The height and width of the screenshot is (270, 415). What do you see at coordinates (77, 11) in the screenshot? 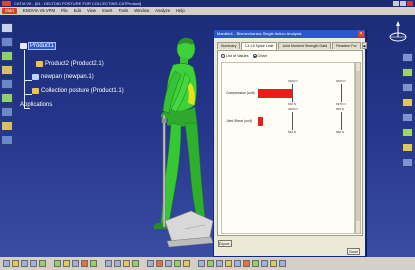
I see `menu-edit: Edit` at bounding box center [77, 11].